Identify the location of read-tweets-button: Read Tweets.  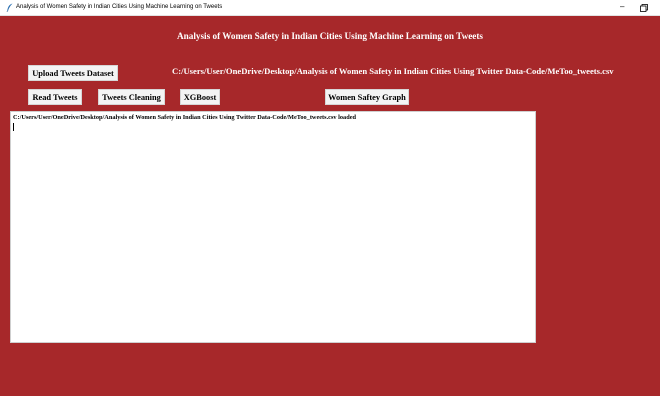
(55, 97).